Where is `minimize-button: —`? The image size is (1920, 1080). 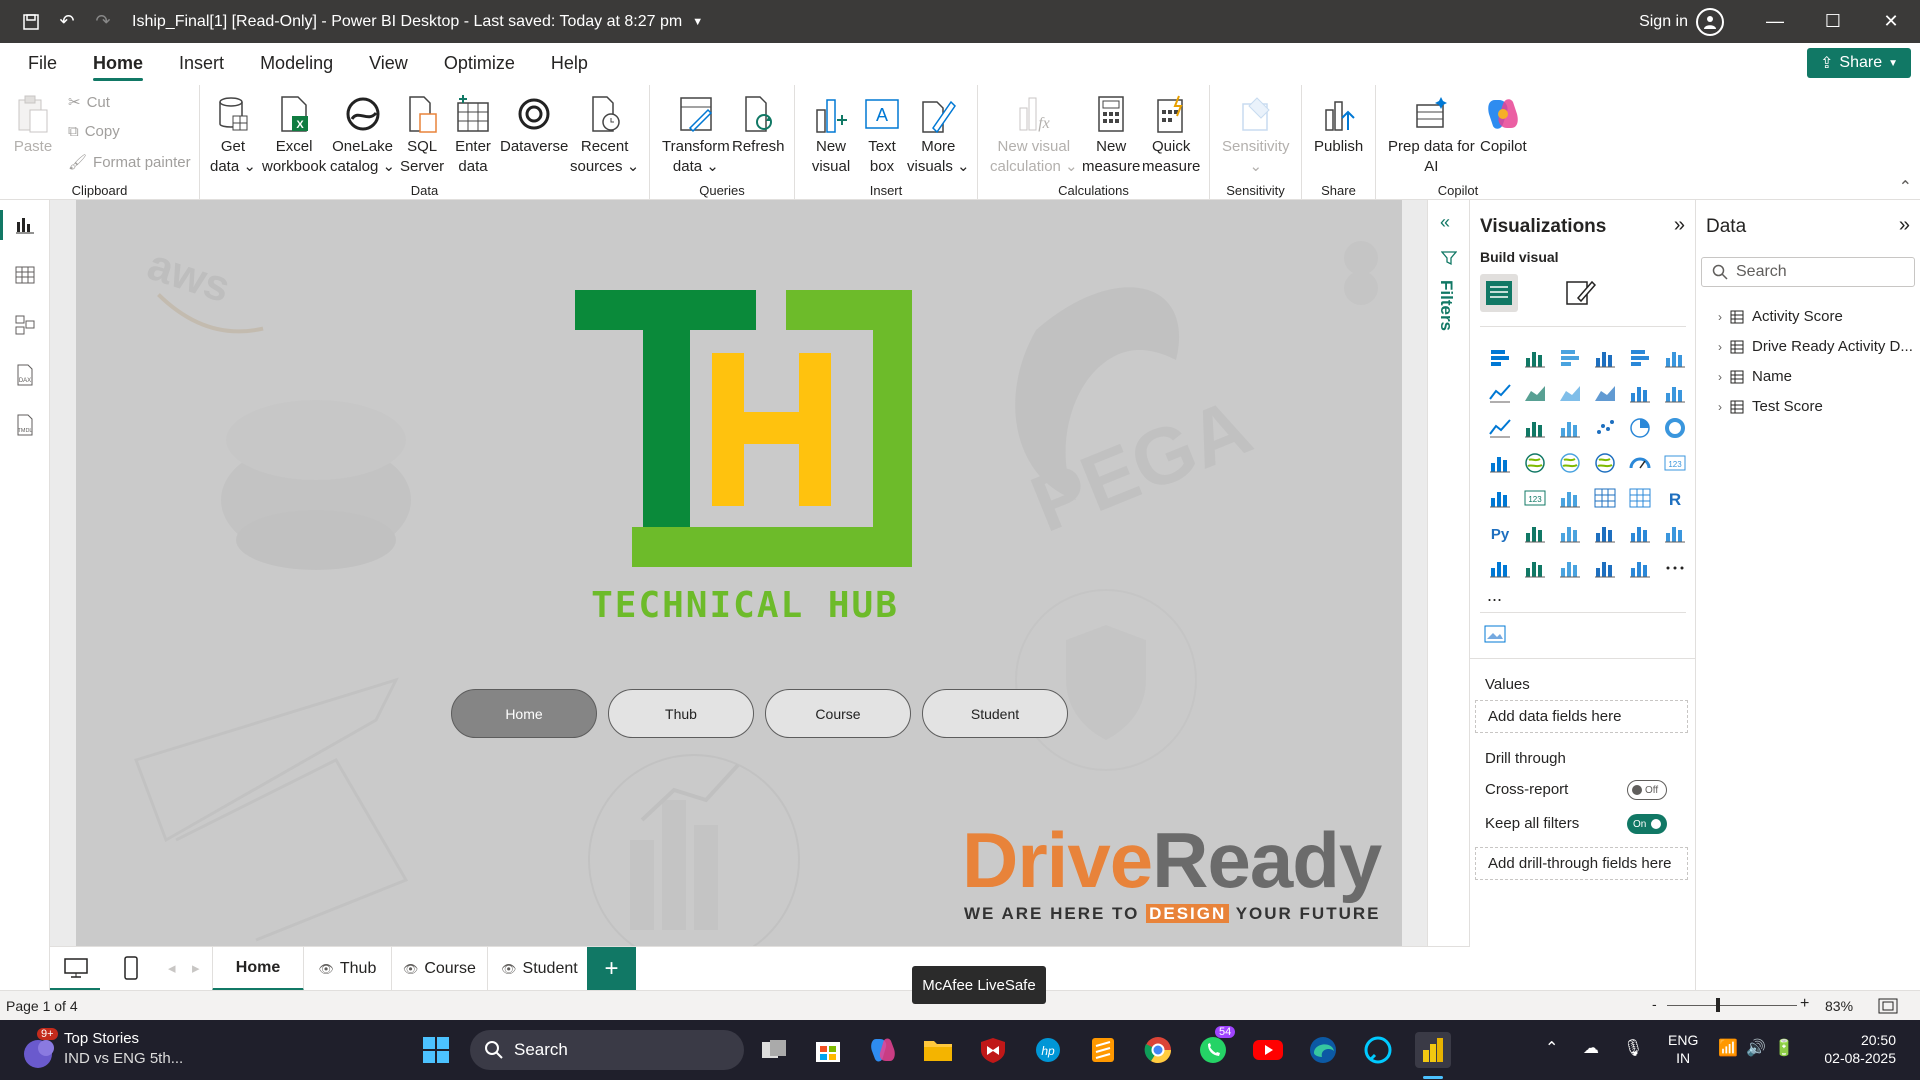
minimize-button: — is located at coordinates (1775, 21).